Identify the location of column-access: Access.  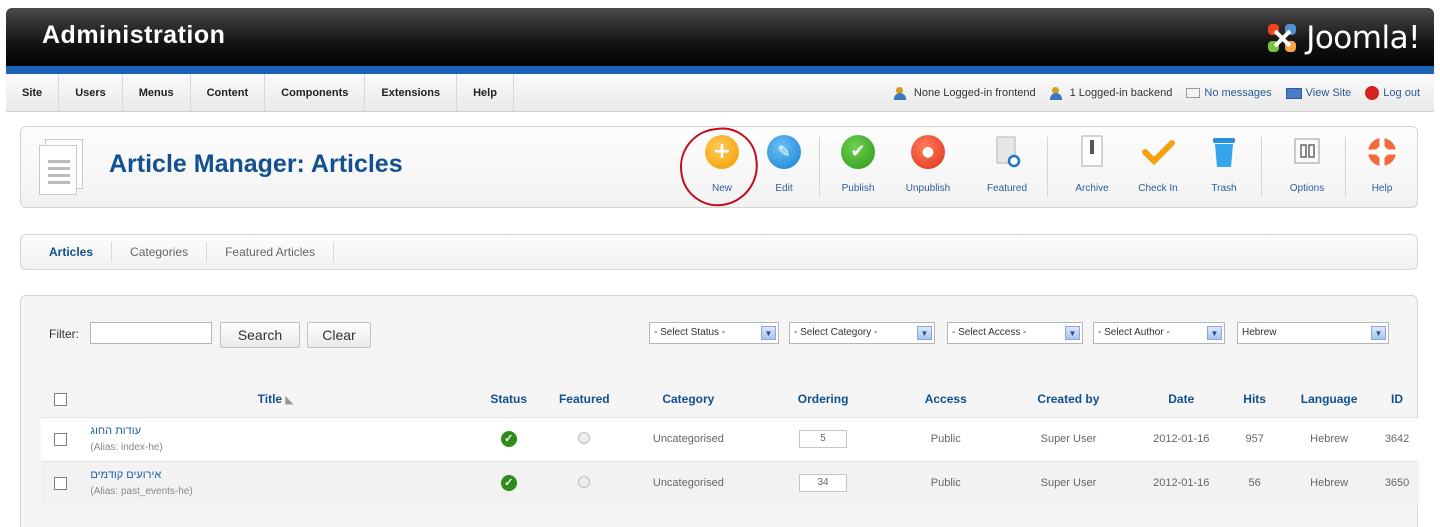
(946, 399).